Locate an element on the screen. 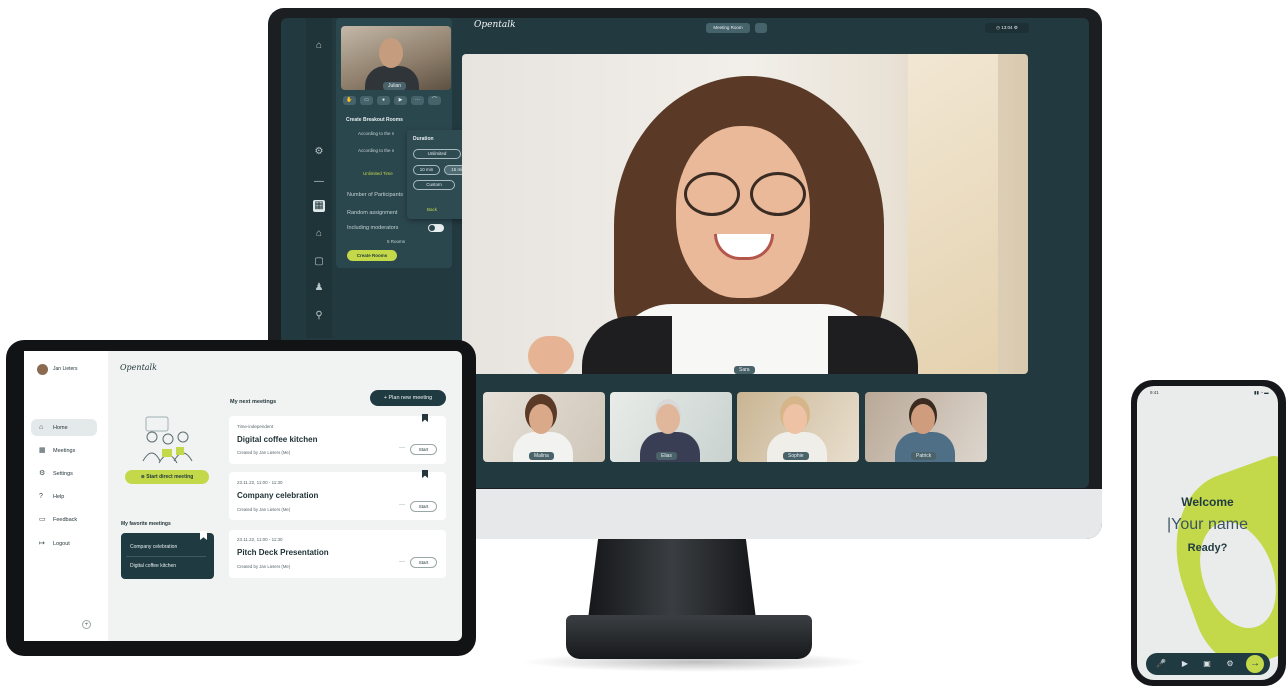 This screenshot has height=689, width=1286. self-name-chip: Julian is located at coordinates (395, 86).